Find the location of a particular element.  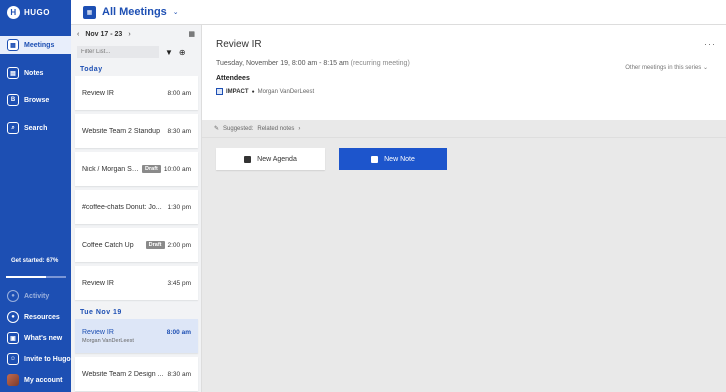

sidebar-item-notes: ▤ Notes is located at coordinates (35, 73).